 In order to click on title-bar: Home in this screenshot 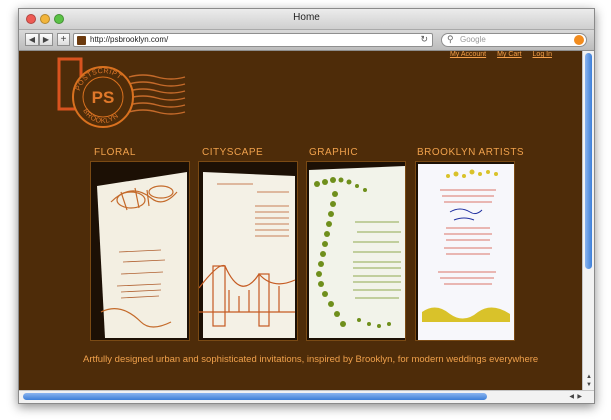, I will do `click(306, 19)`.